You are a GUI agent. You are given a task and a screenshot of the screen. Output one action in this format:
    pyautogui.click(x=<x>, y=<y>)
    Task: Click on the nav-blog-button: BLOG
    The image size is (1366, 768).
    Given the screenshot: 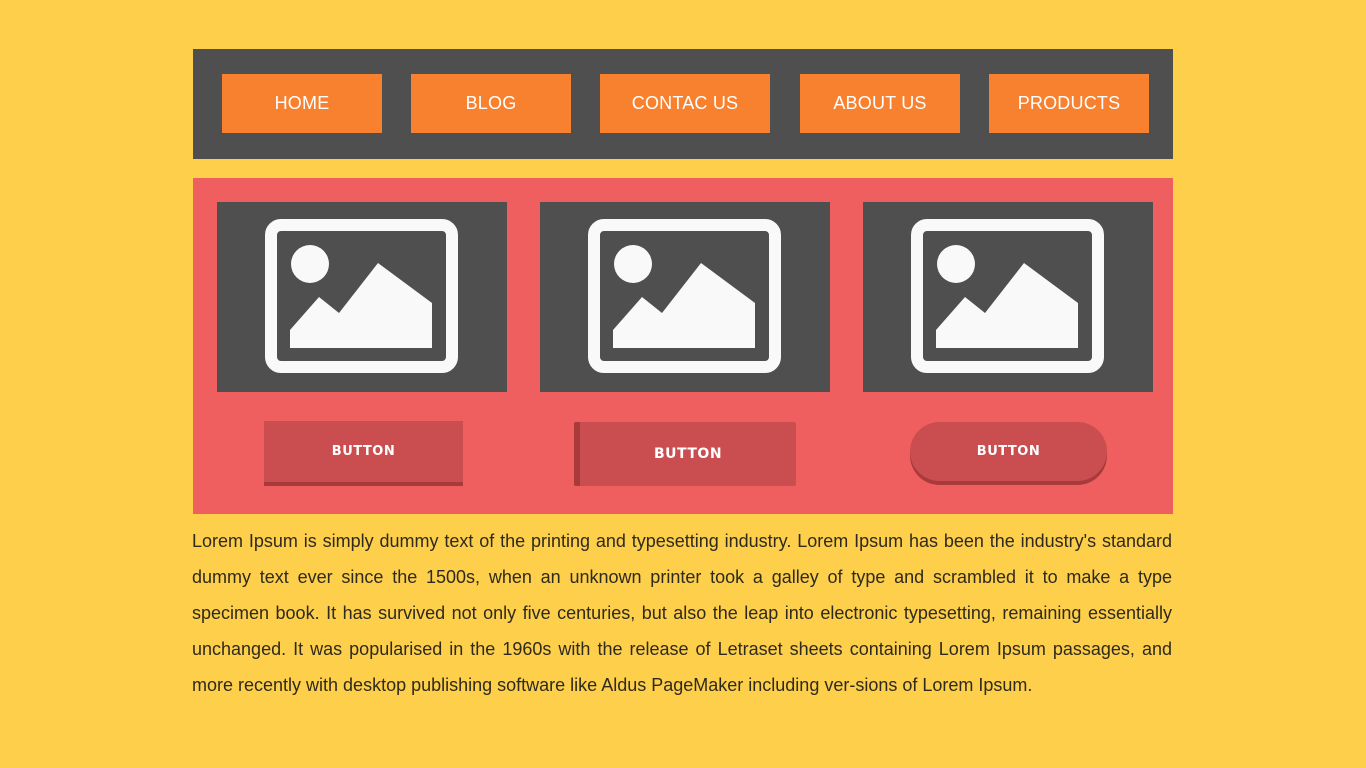 What is the action you would take?
    pyautogui.click(x=491, y=103)
    